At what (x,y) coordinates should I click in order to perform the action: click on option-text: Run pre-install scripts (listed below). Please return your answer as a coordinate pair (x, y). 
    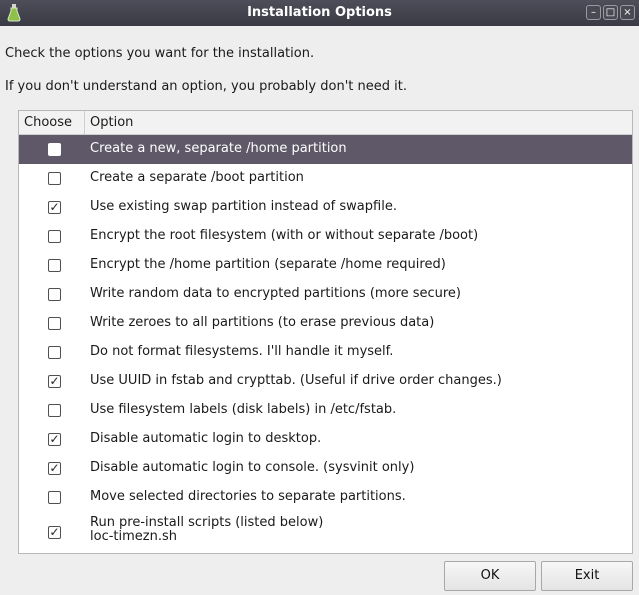
    Looking at the image, I should click on (207, 522).